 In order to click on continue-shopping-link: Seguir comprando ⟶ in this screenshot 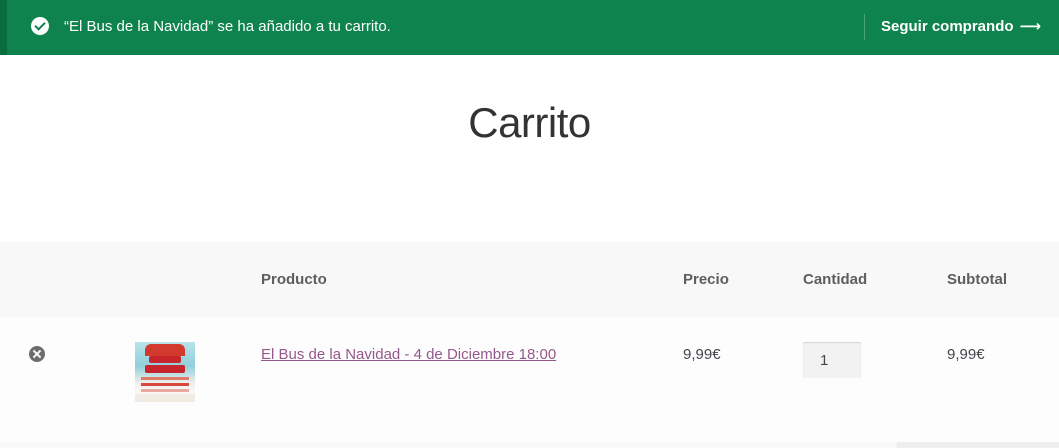, I will do `click(961, 27)`.